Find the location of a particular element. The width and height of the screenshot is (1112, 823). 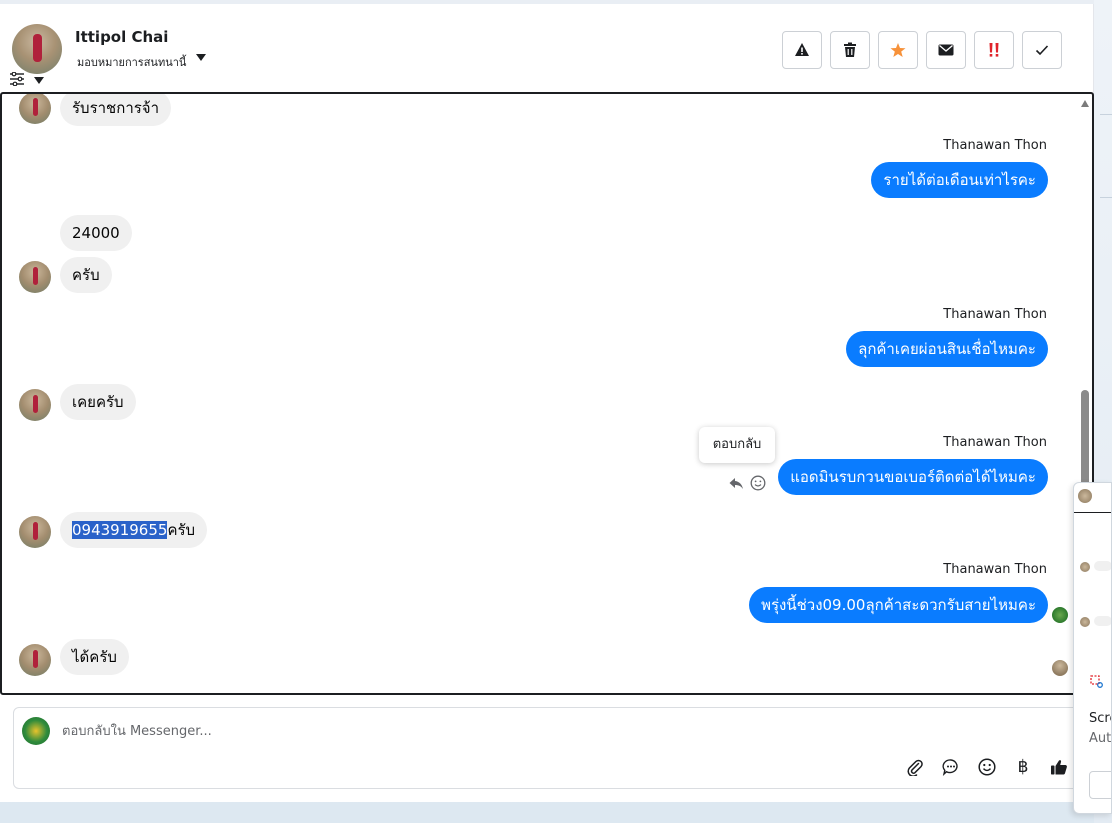

message-actions is located at coordinates (747, 483).